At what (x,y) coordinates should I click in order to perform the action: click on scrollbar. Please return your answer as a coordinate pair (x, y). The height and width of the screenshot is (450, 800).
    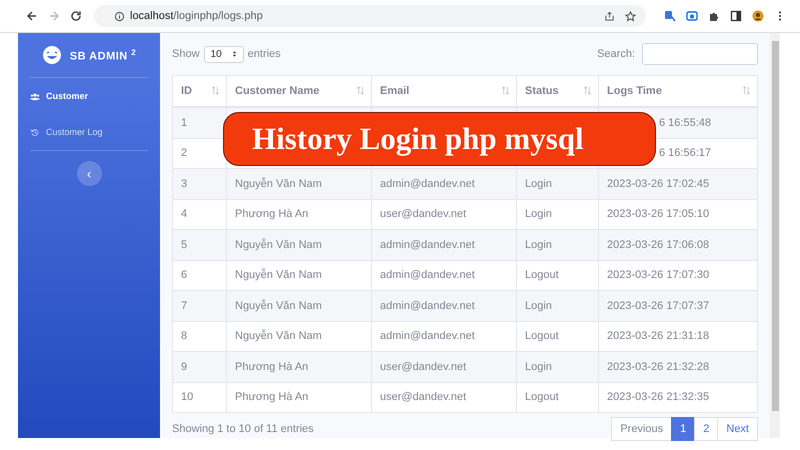
    Looking at the image, I should click on (775, 235).